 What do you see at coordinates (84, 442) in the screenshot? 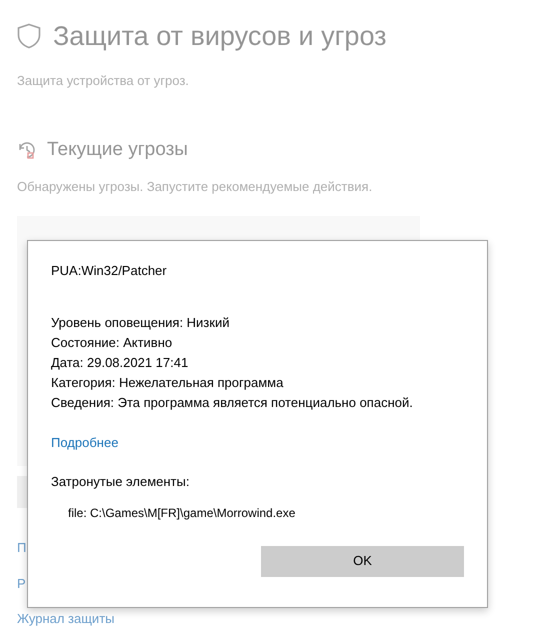
I see `more-link: Подробнее` at bounding box center [84, 442].